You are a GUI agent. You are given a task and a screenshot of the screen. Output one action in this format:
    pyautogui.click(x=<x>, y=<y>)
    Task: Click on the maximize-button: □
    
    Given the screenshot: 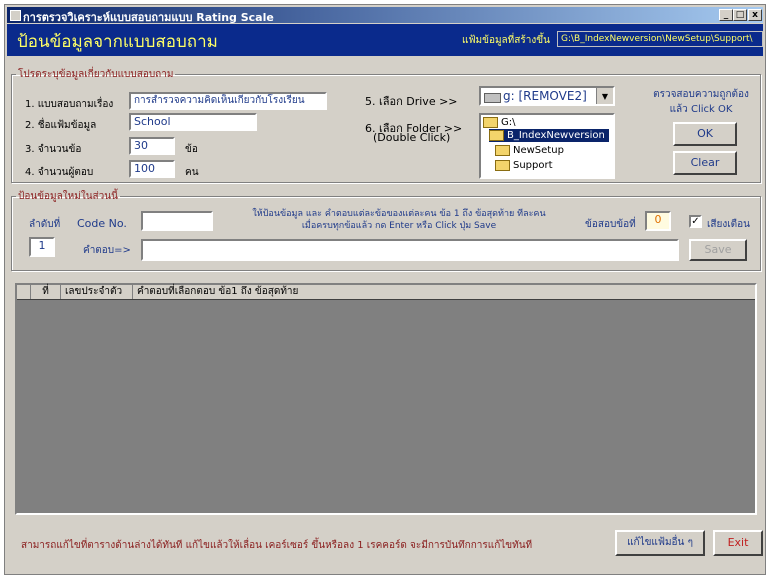 What is the action you would take?
    pyautogui.click(x=740, y=15)
    